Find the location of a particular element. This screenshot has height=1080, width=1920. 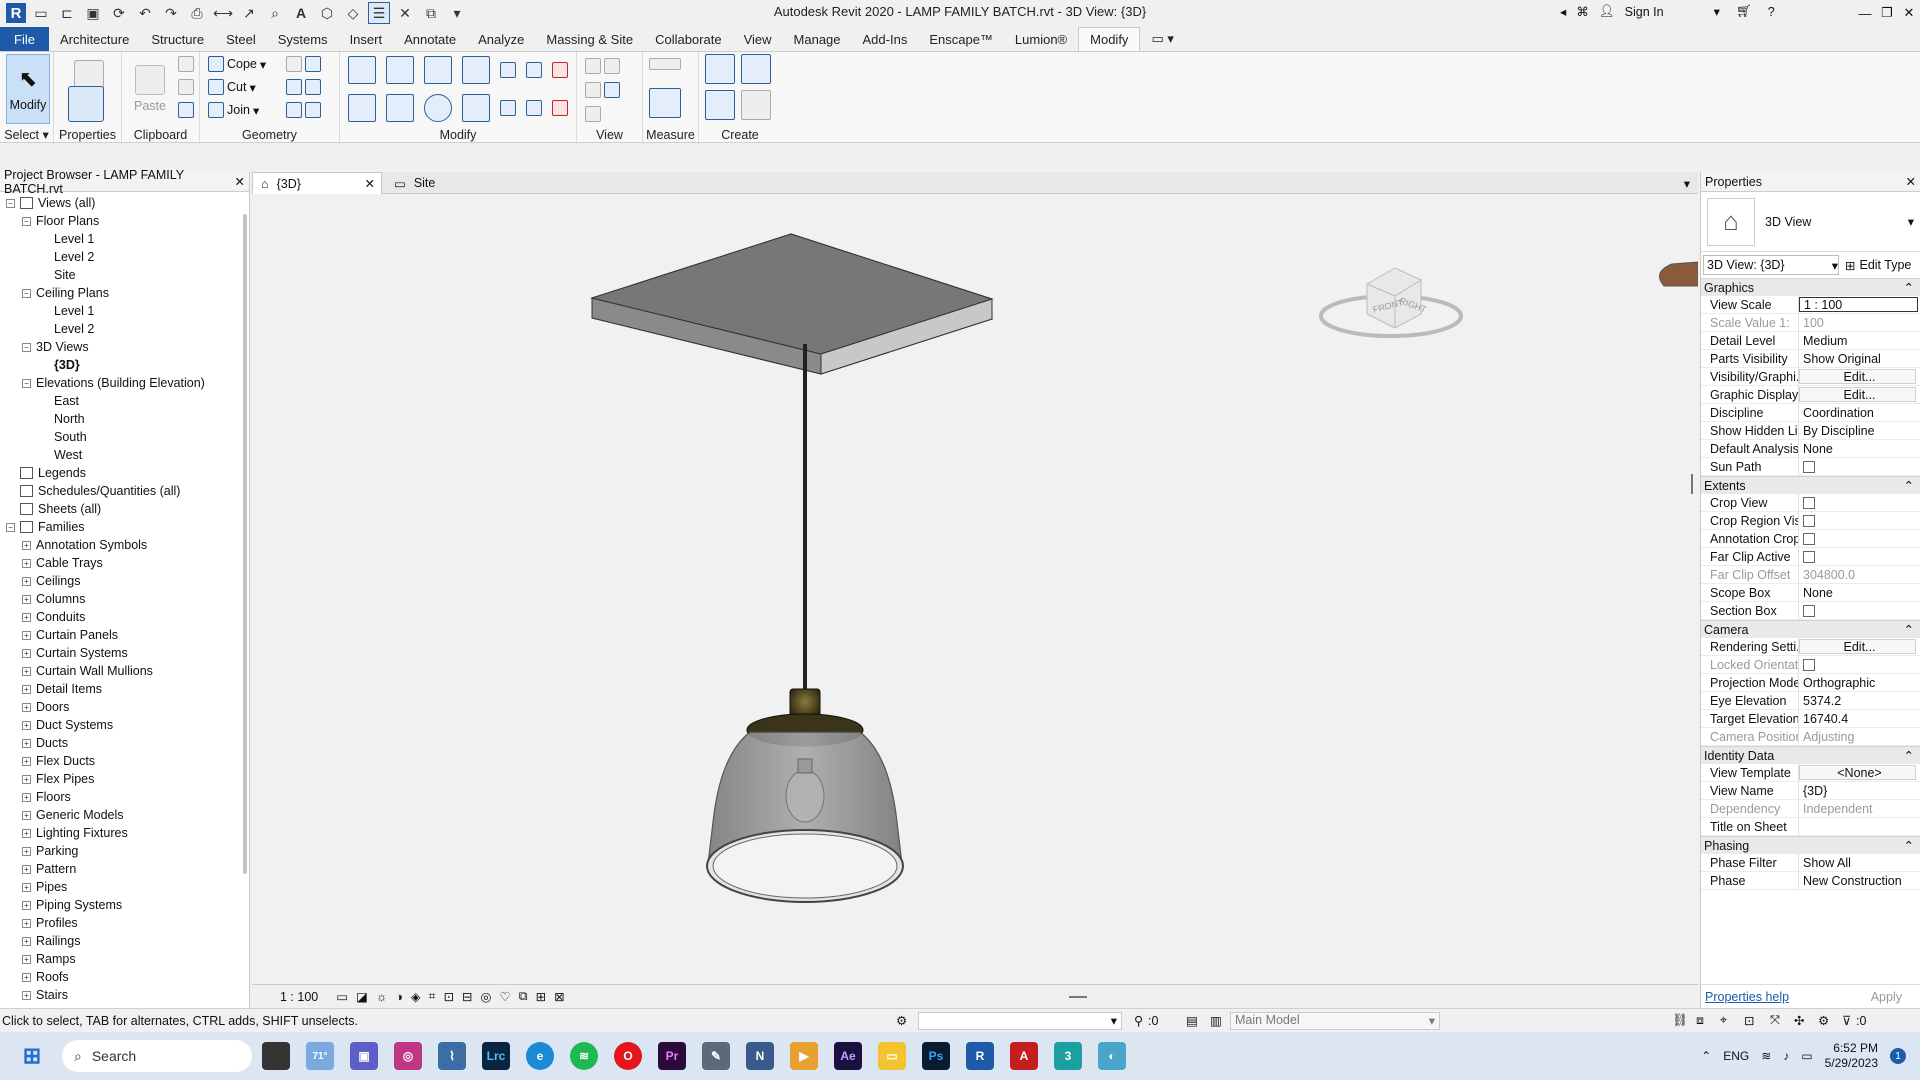

instagram-icon: ◎ is located at coordinates (408, 1056).